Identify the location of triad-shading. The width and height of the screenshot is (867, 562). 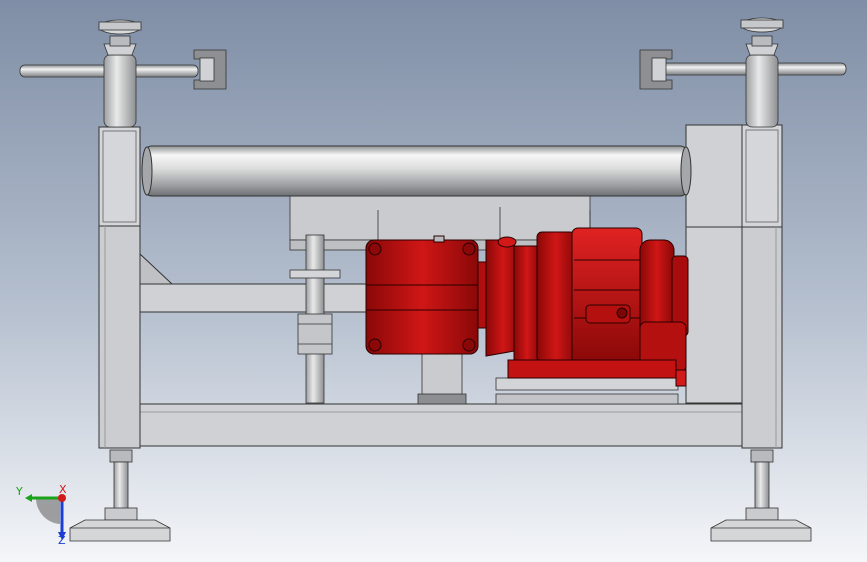
(47, 511).